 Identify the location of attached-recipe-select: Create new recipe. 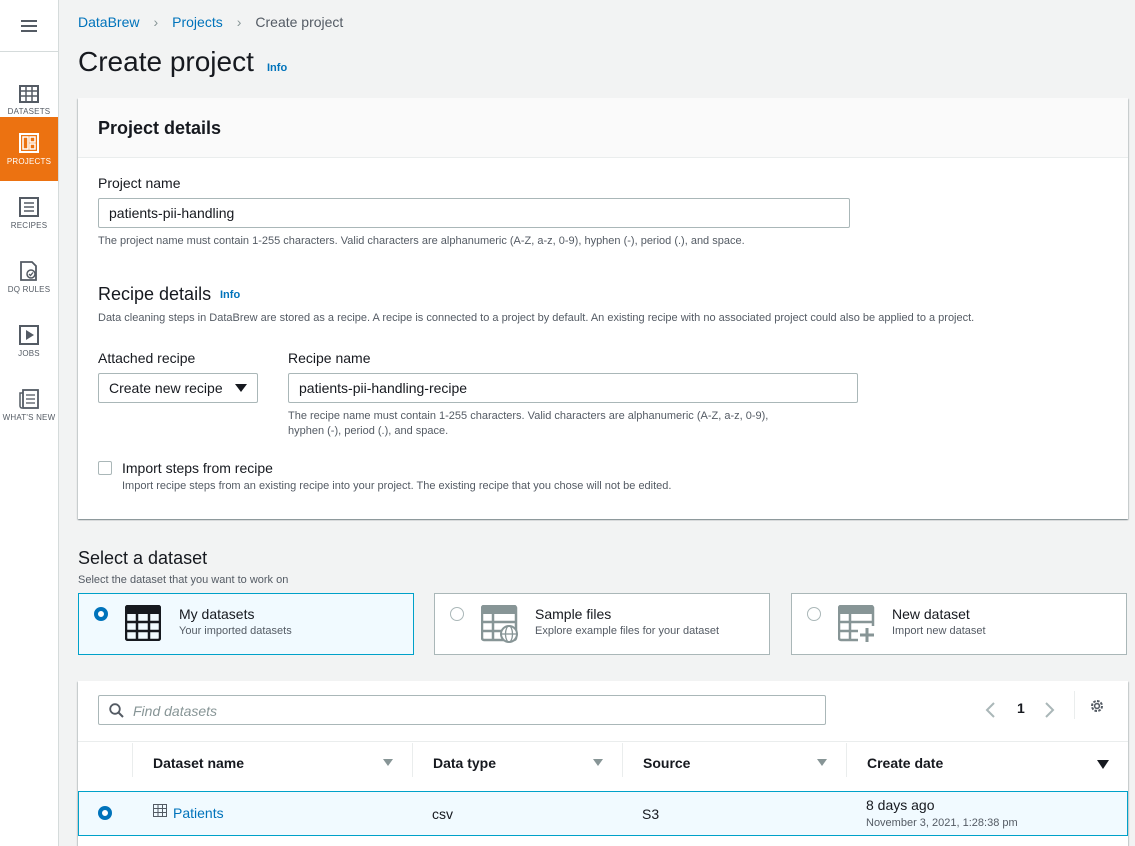
(178, 388).